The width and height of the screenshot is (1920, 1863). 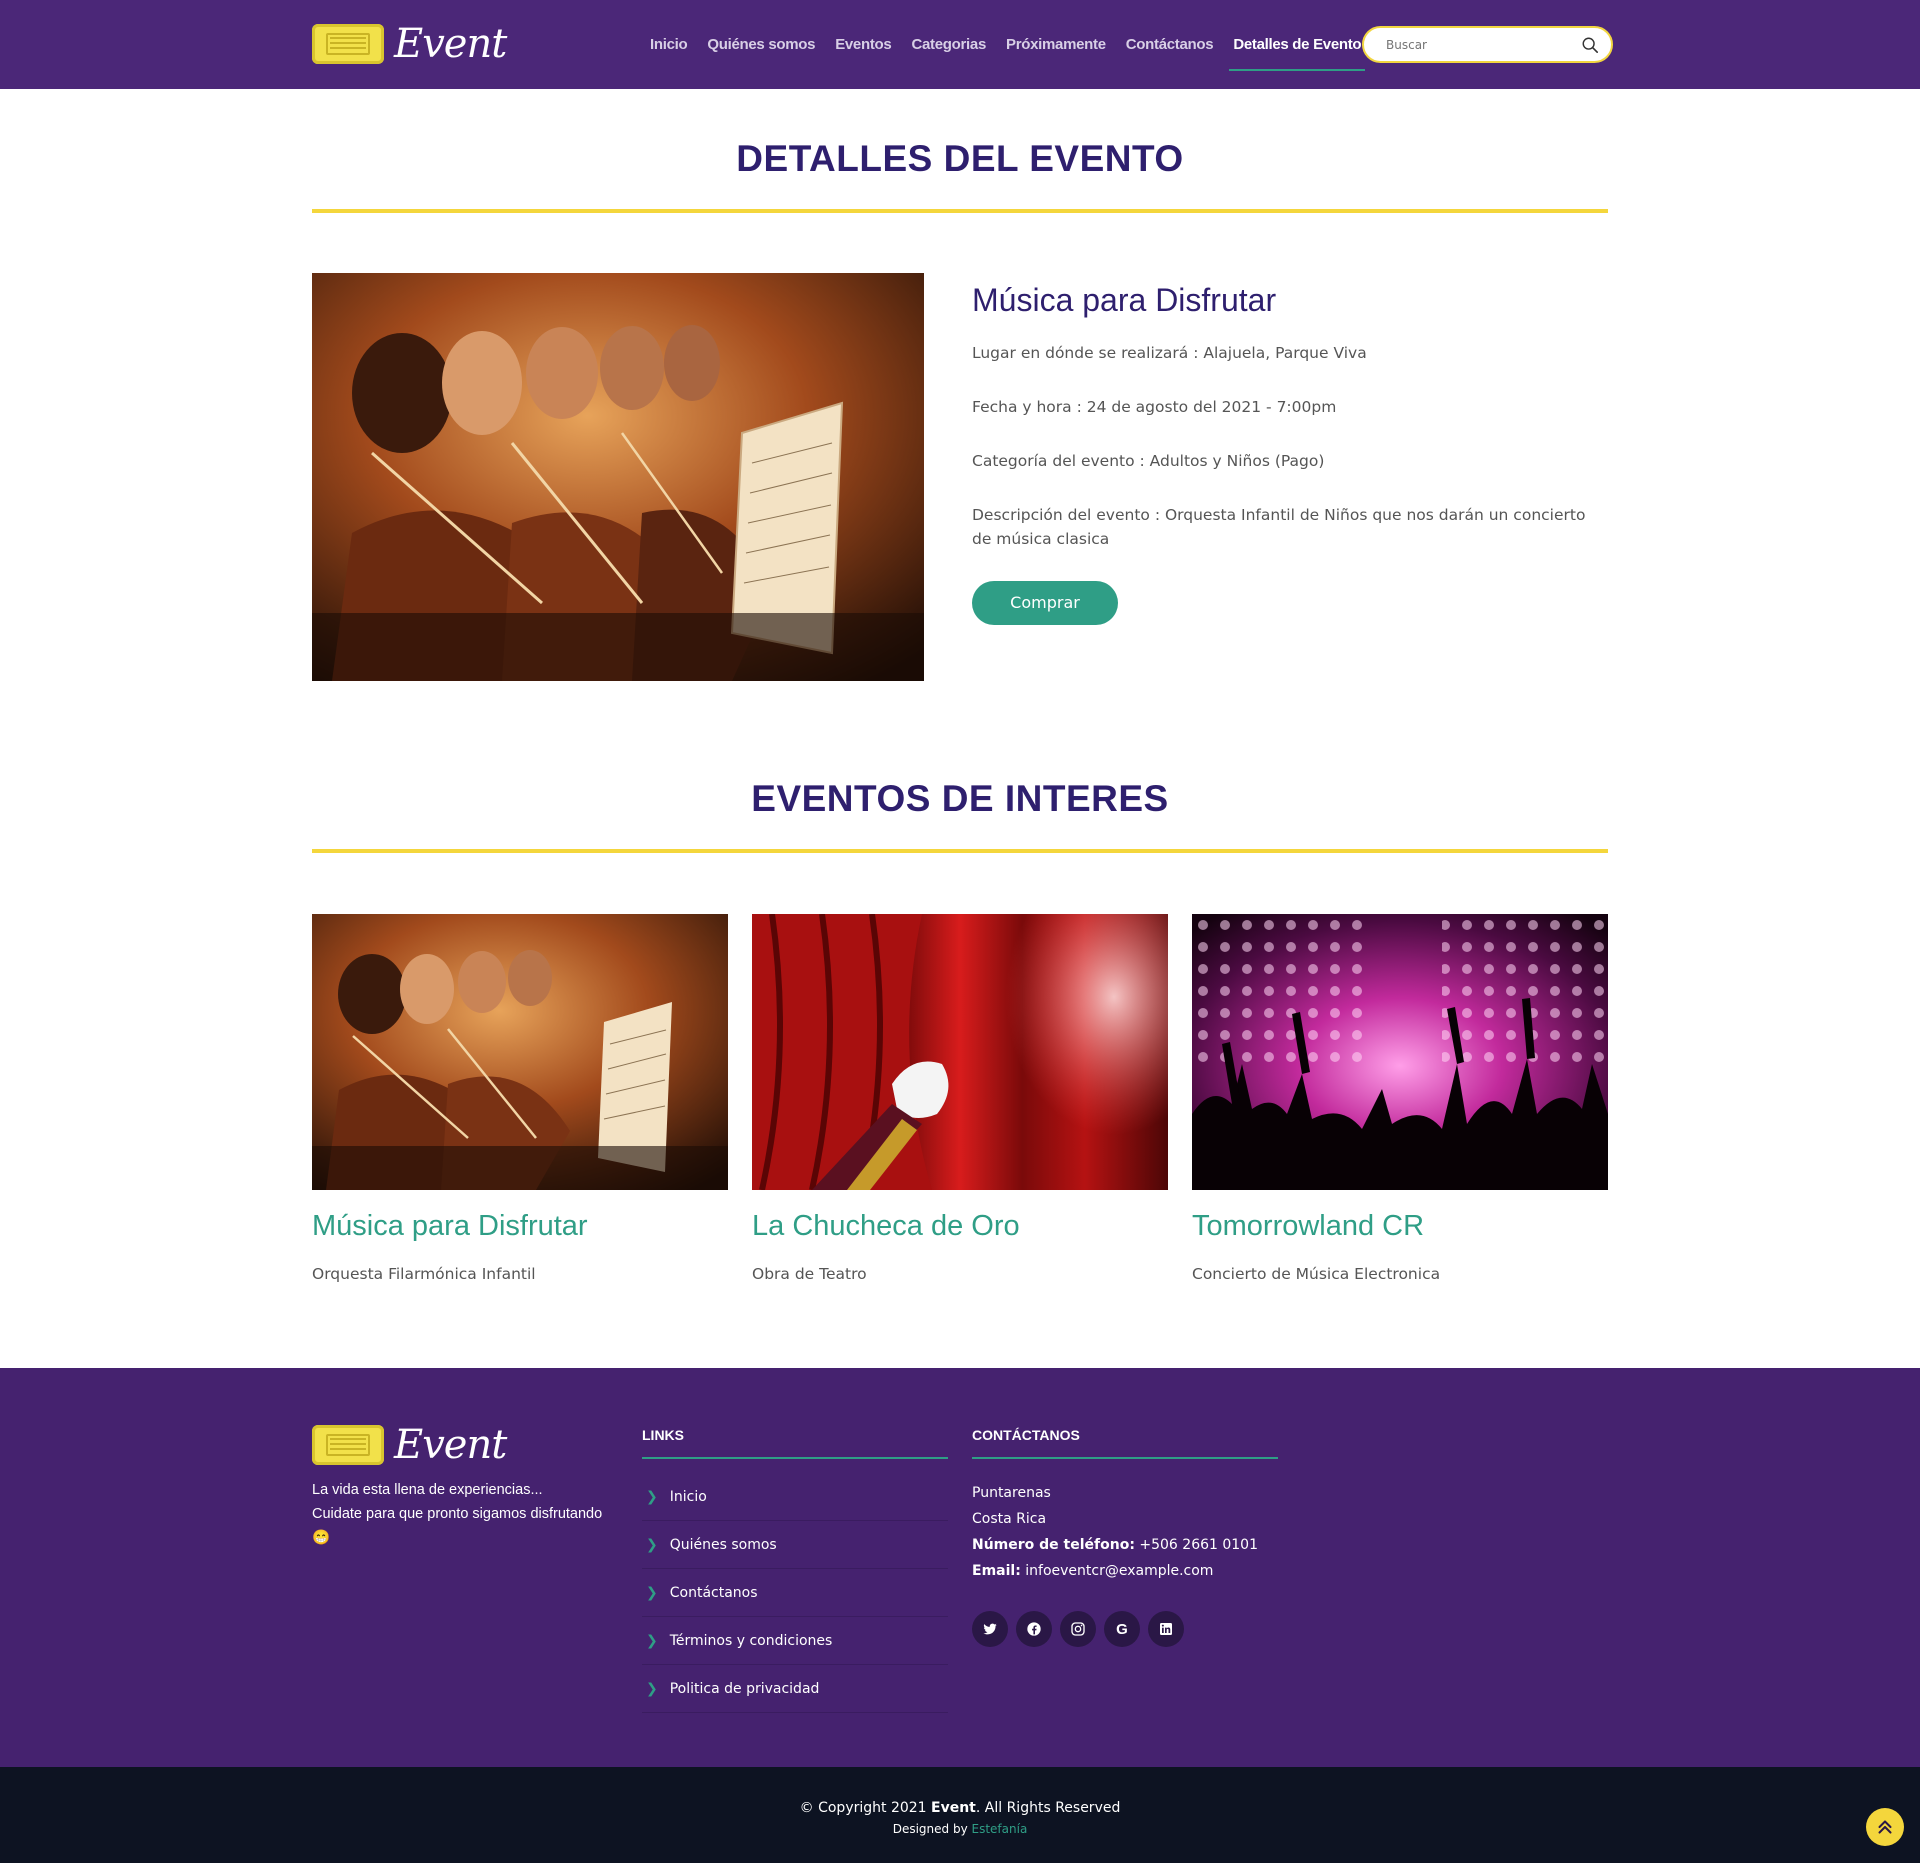 I want to click on copyright-suffix: . All Rights Reserved, so click(x=1048, y=1808).